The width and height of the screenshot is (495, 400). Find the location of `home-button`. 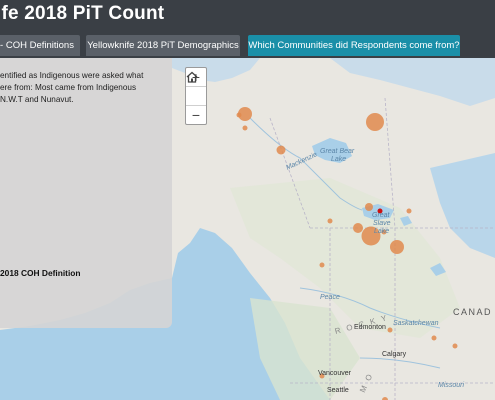

home-button is located at coordinates (196, 88).